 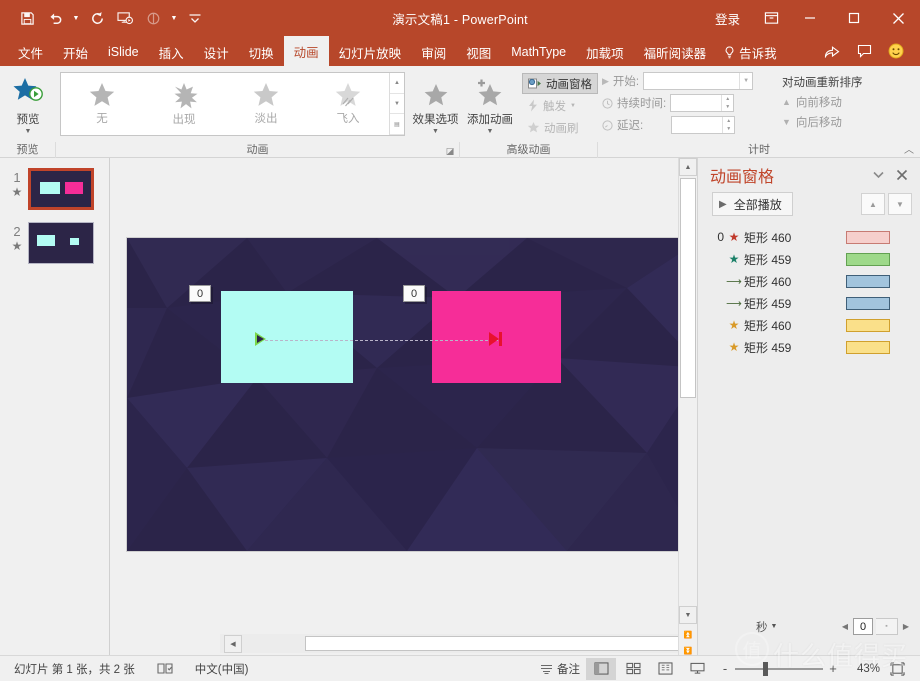 What do you see at coordinates (27, 18) in the screenshot?
I see `save-icon` at bounding box center [27, 18].